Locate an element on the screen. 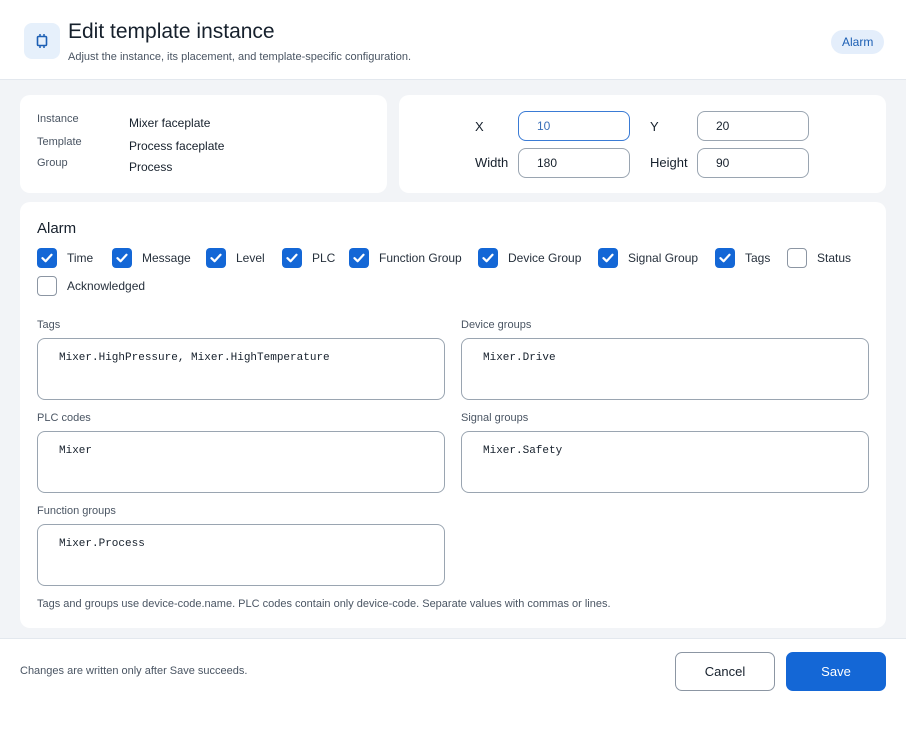 The image size is (920, 740). x-label: X is located at coordinates (479, 126).